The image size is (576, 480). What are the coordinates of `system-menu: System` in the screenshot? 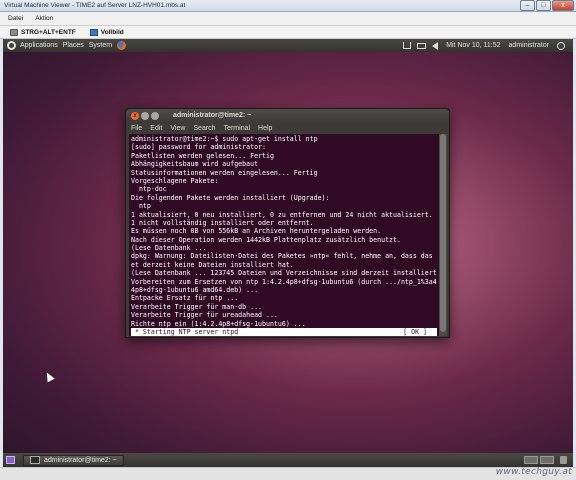 It's located at (100, 45).